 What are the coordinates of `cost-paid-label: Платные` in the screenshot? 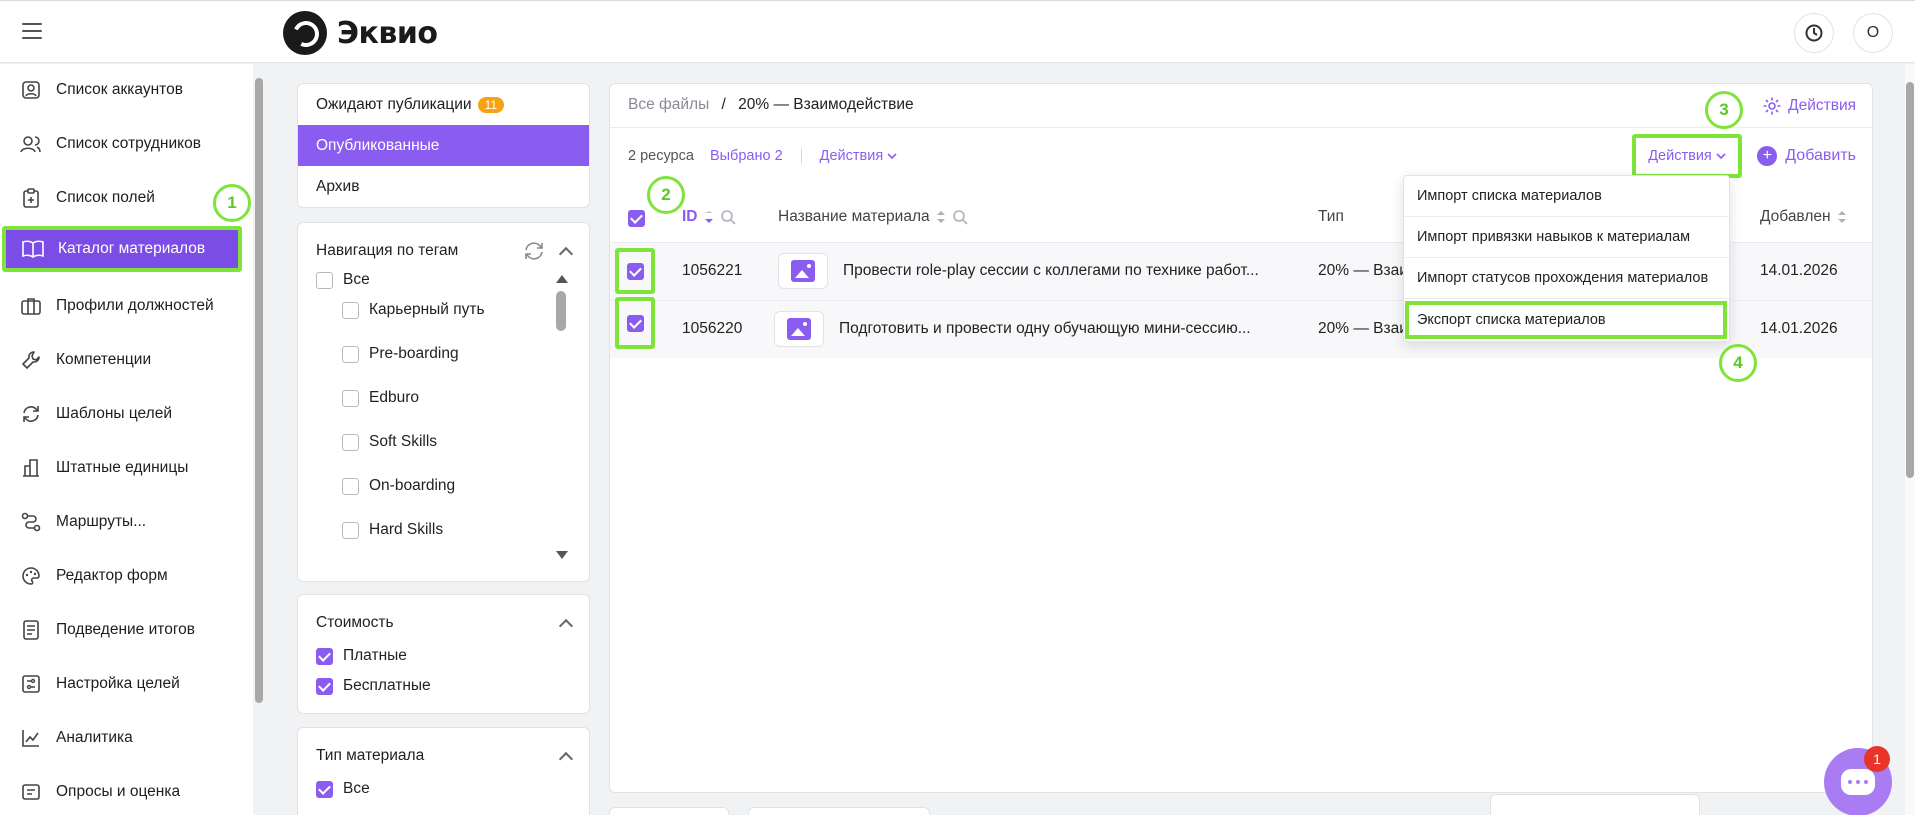 It's located at (375, 655).